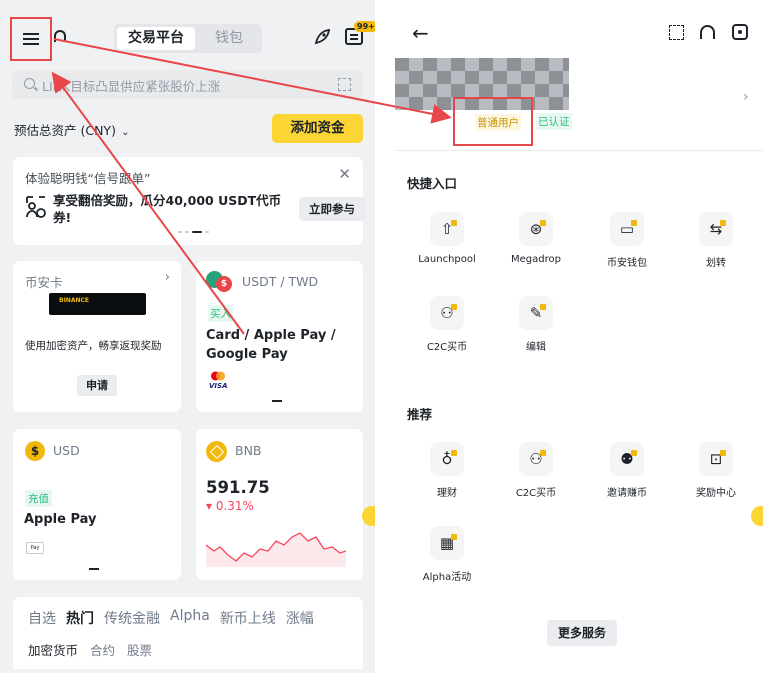 The height and width of the screenshot is (673, 763). I want to click on pager-indicator, so click(94, 569).